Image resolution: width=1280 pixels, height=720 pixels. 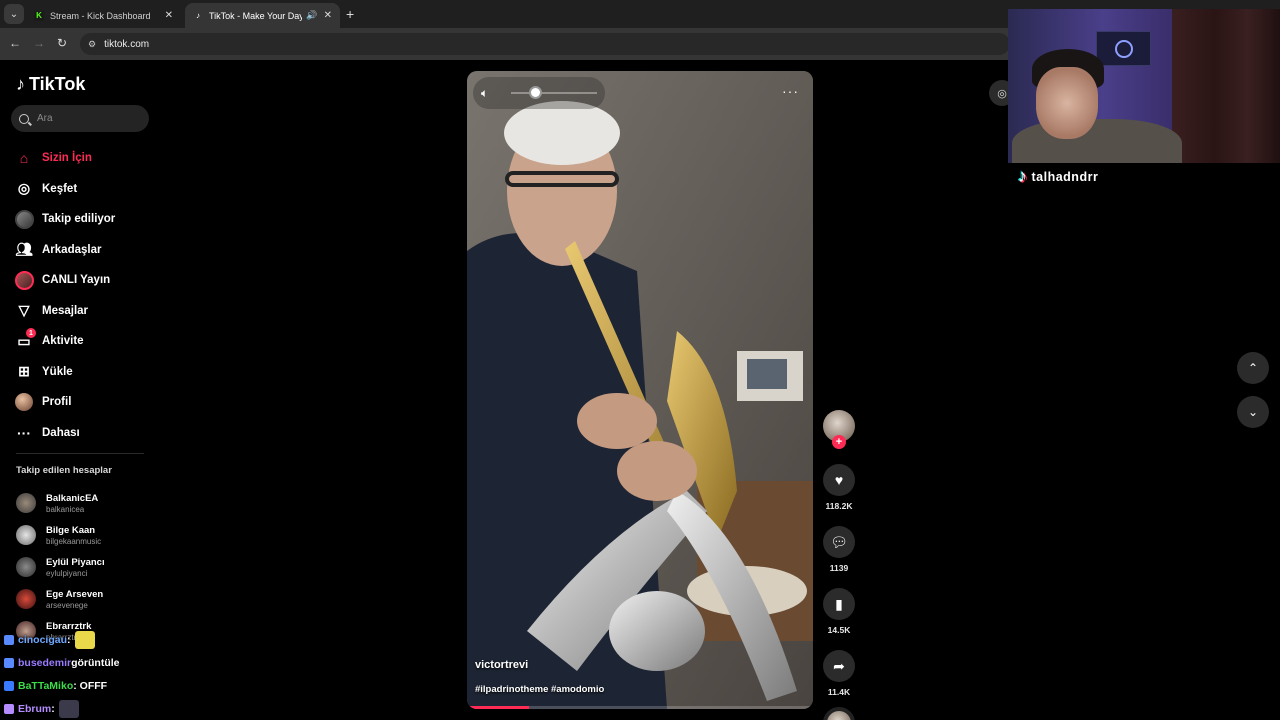 What do you see at coordinates (839, 666) in the screenshot?
I see `share-arrow-icon: ➦` at bounding box center [839, 666].